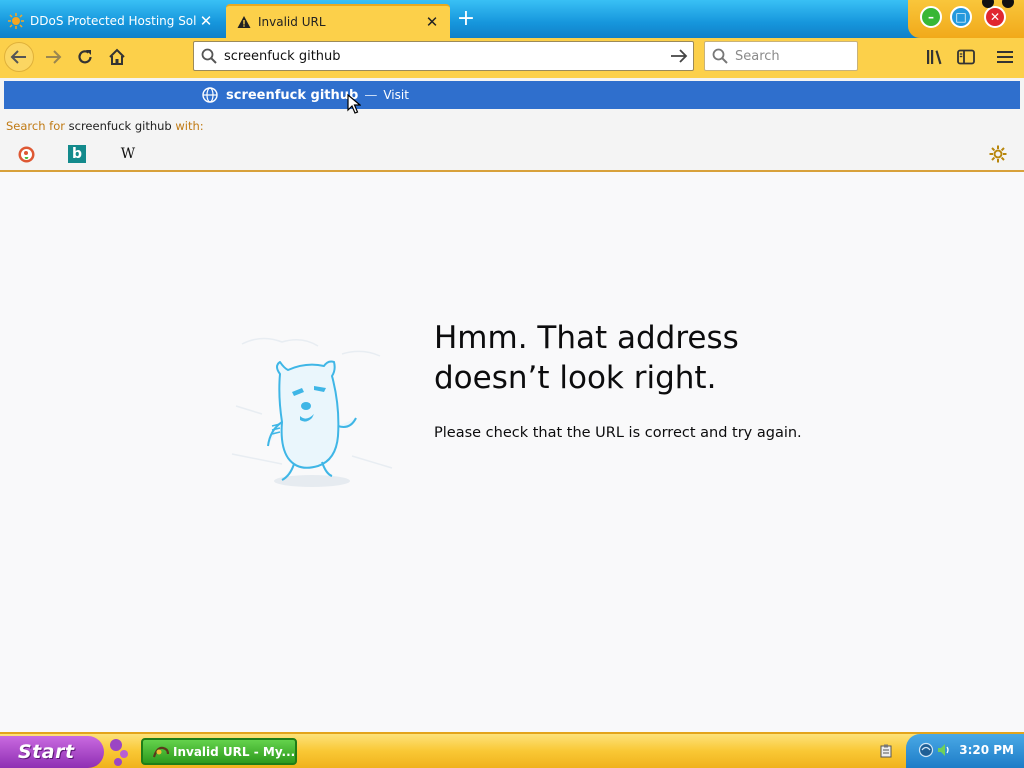 This screenshot has width=1024, height=768. Describe the element at coordinates (120, 126) in the screenshot. I see `search-with-query: screenfuck github` at that location.